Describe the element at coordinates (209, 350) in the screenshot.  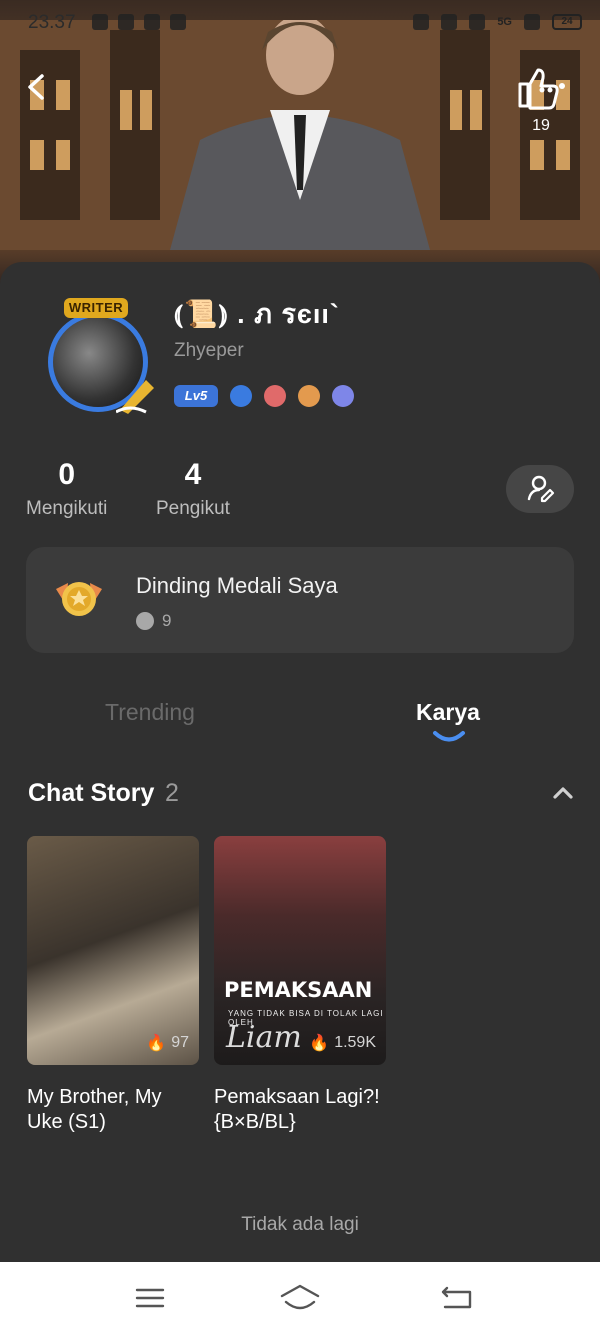
I see `user-handle: Zhyeper` at that location.